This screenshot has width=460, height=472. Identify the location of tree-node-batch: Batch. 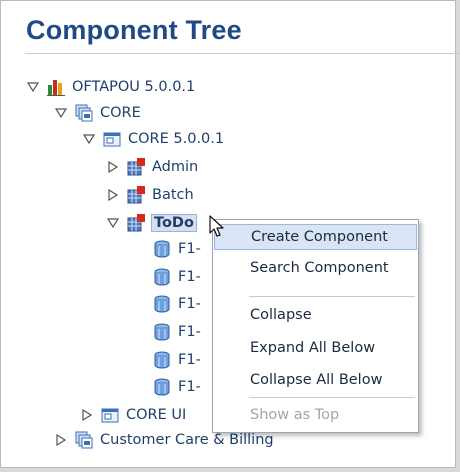
(149, 195).